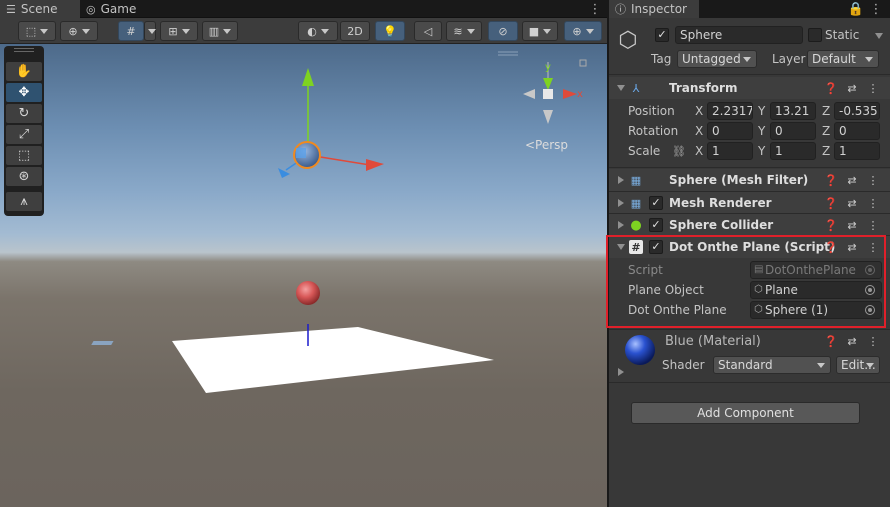  I want to click on rect-tool-button: ⬚, so click(24, 155).